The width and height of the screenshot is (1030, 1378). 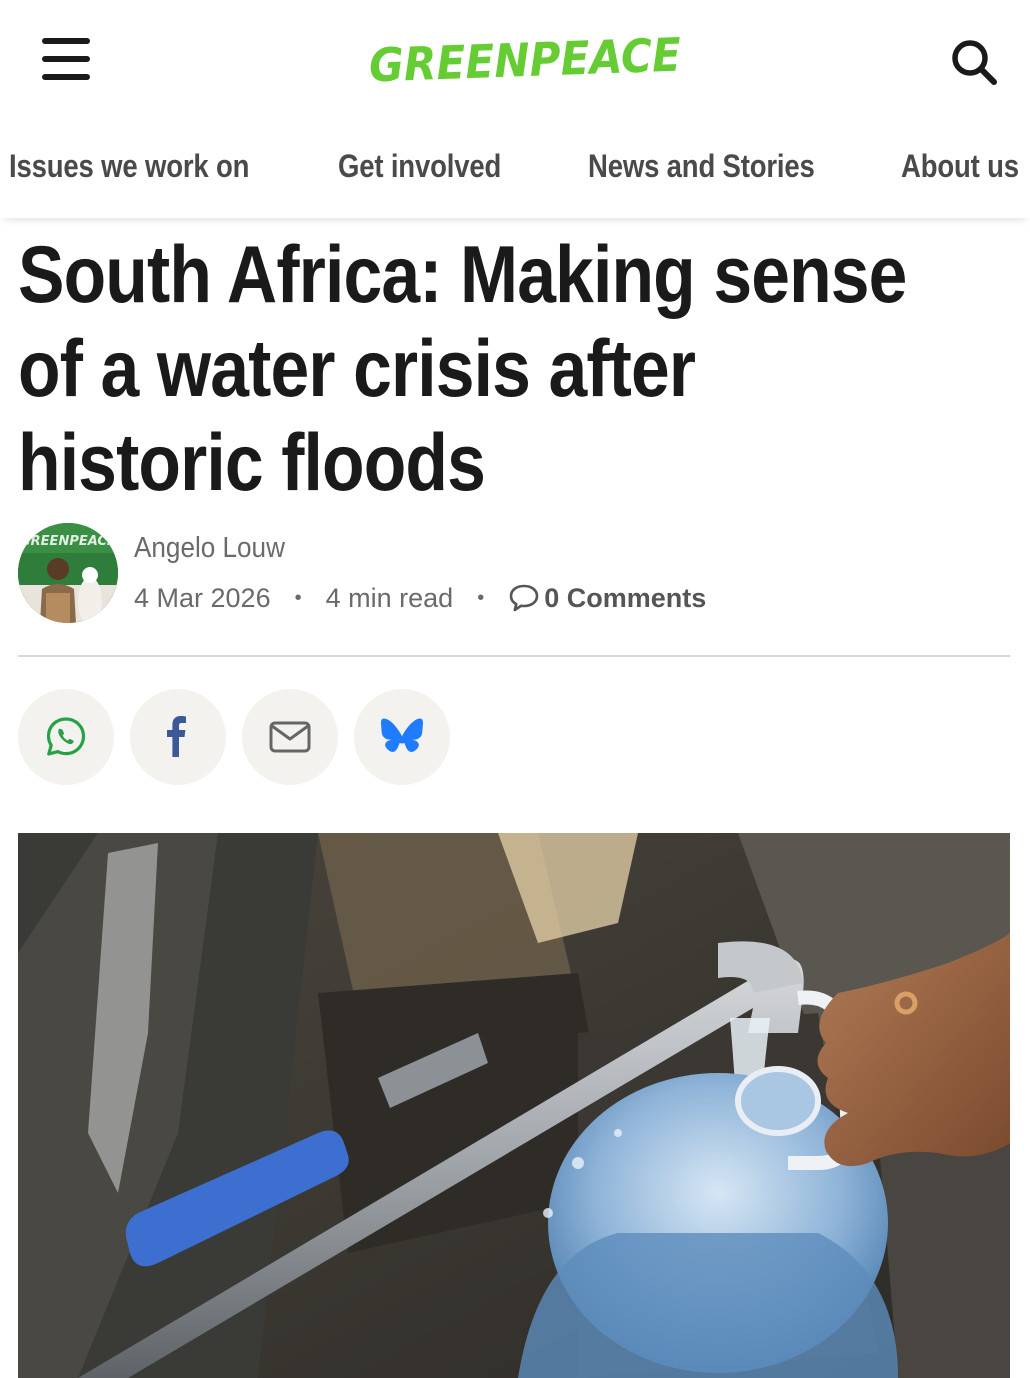 I want to click on author-name: Angelo Louw, so click(x=209, y=548).